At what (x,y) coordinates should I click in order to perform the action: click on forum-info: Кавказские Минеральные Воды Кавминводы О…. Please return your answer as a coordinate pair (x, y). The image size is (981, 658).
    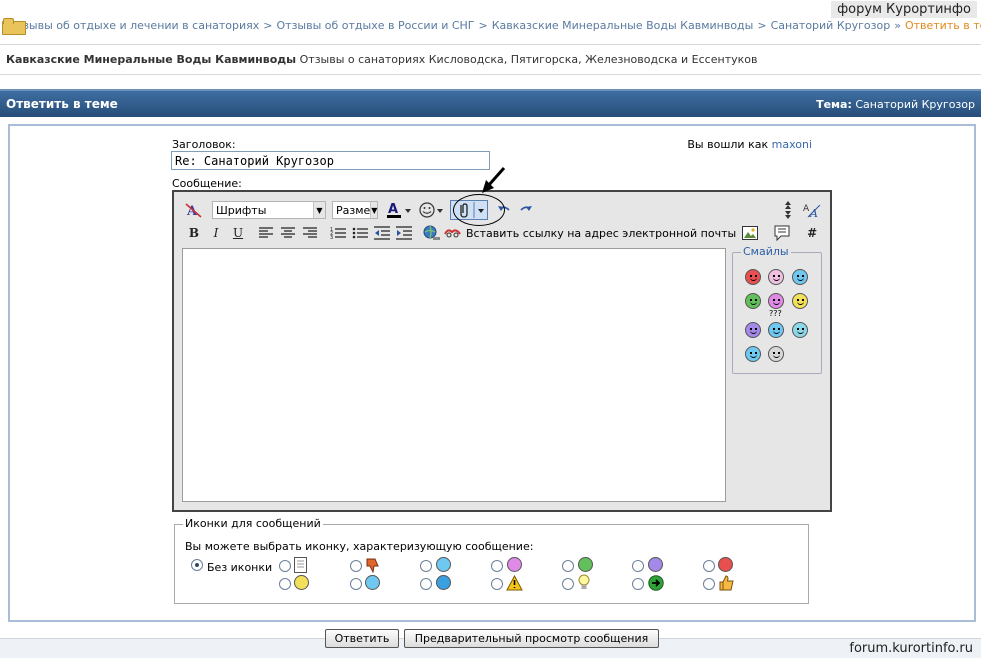
    Looking at the image, I should click on (490, 59).